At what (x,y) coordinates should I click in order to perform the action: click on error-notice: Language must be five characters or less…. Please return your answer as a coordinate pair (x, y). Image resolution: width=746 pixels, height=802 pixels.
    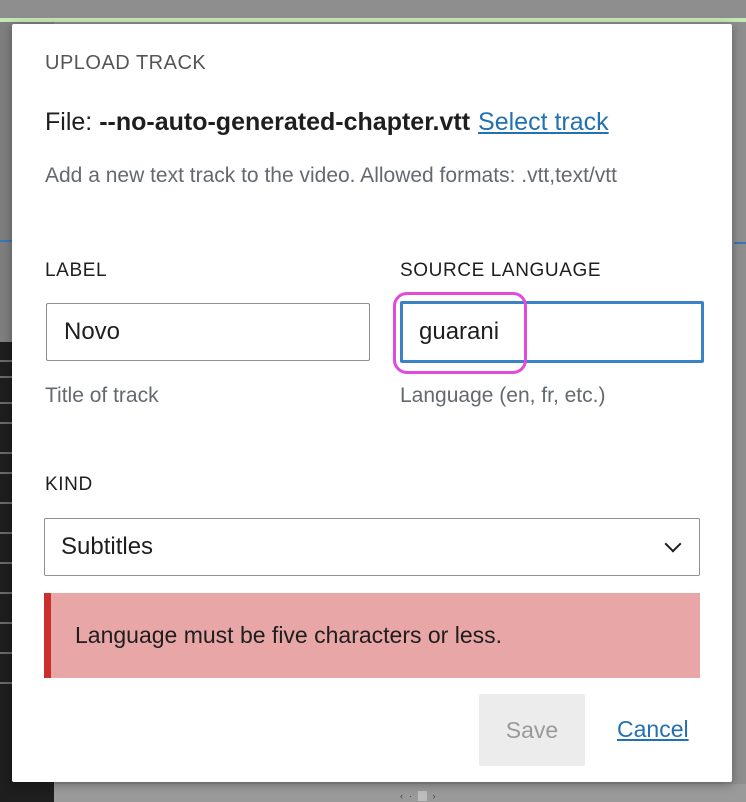
    Looking at the image, I should click on (372, 635).